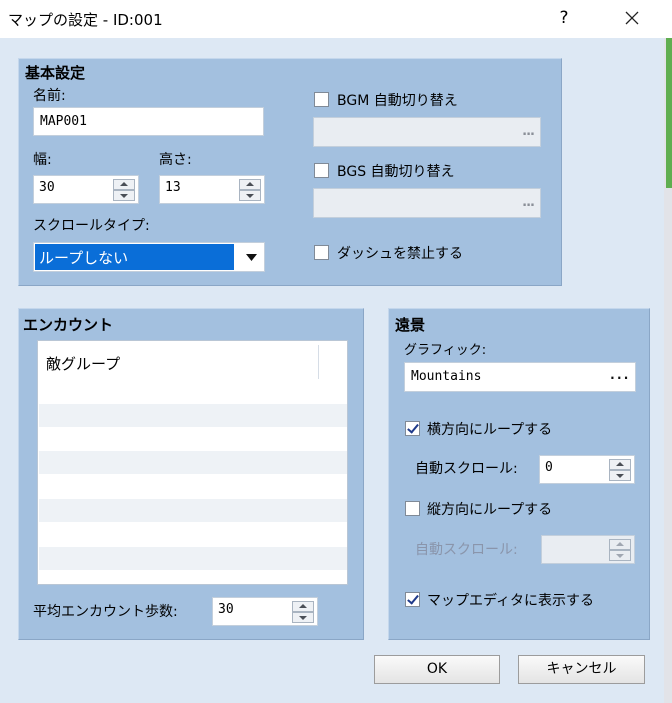  What do you see at coordinates (410, 325) in the screenshot?
I see `parallax-title: 遠景` at bounding box center [410, 325].